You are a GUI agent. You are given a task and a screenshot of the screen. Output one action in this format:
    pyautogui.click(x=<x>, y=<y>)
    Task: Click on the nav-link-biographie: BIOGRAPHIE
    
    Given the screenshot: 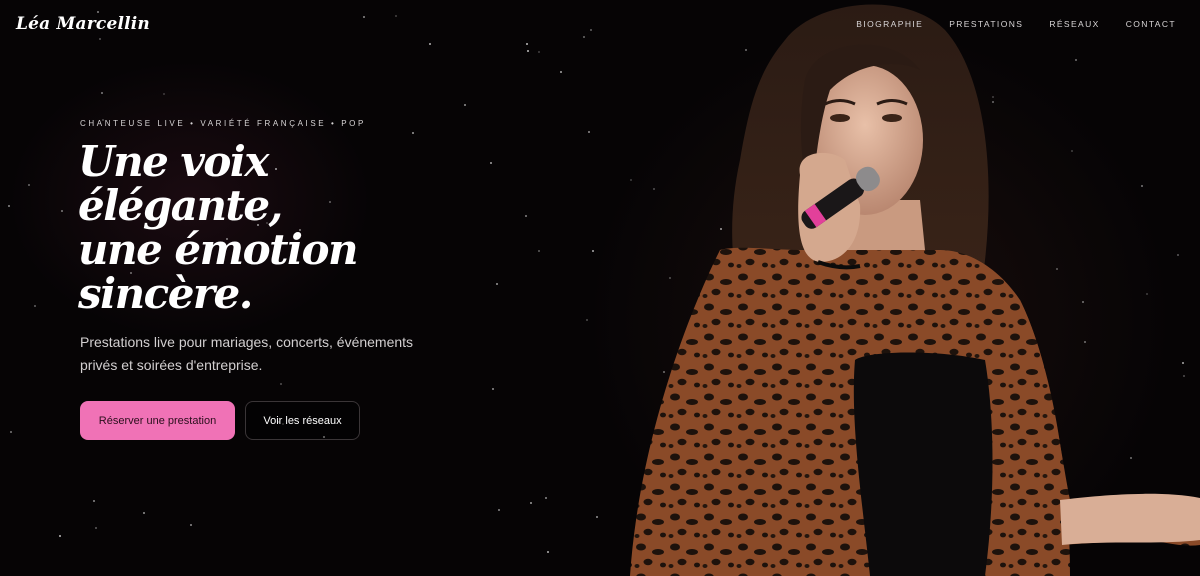 What is the action you would take?
    pyautogui.click(x=889, y=24)
    